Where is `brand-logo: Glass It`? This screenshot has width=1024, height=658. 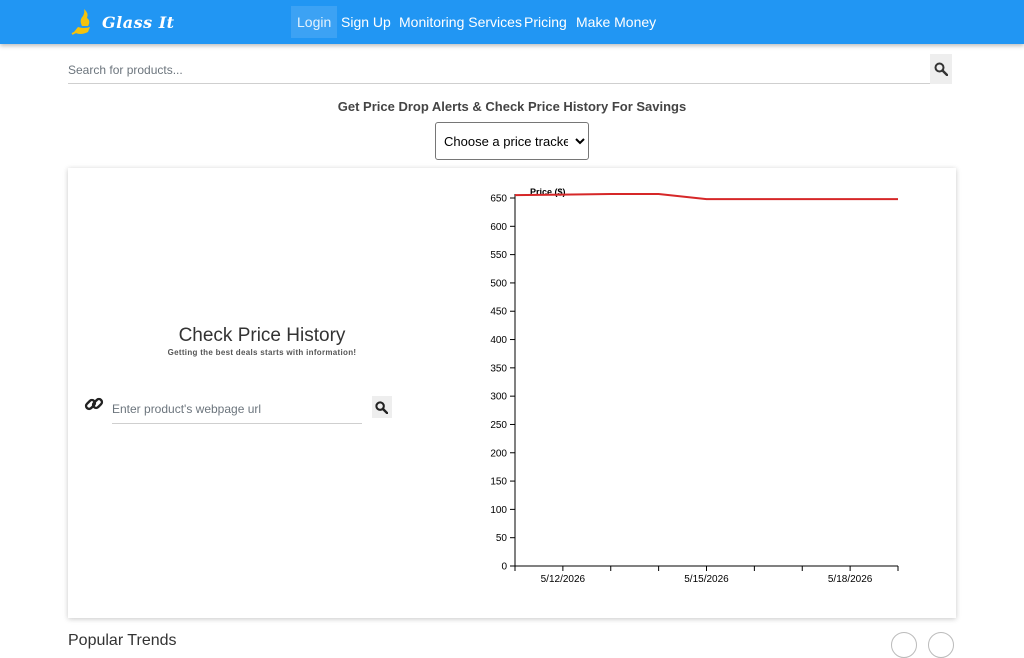
brand-logo: Glass It is located at coordinates (125, 23).